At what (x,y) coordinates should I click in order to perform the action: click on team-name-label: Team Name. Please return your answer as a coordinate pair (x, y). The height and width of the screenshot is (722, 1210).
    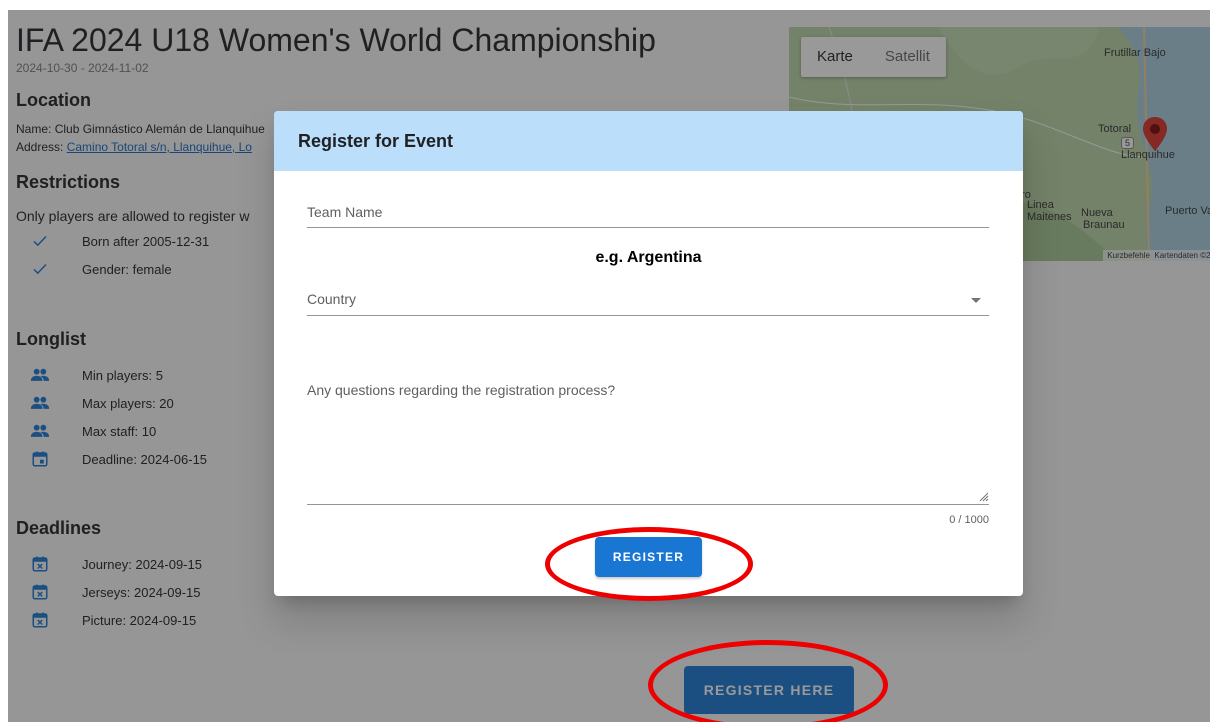
    Looking at the image, I should click on (345, 212).